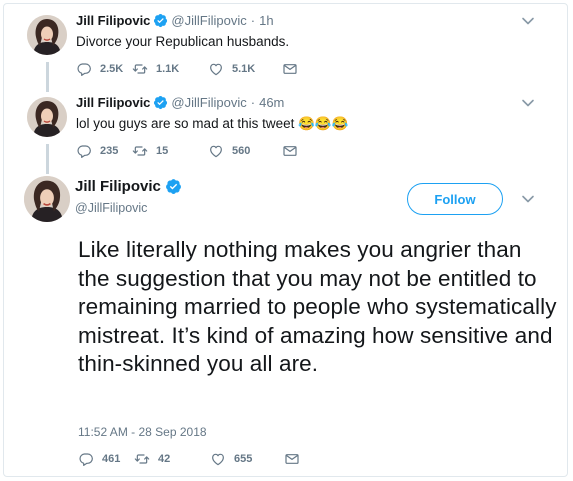  I want to click on like-button: 655, so click(247, 459).